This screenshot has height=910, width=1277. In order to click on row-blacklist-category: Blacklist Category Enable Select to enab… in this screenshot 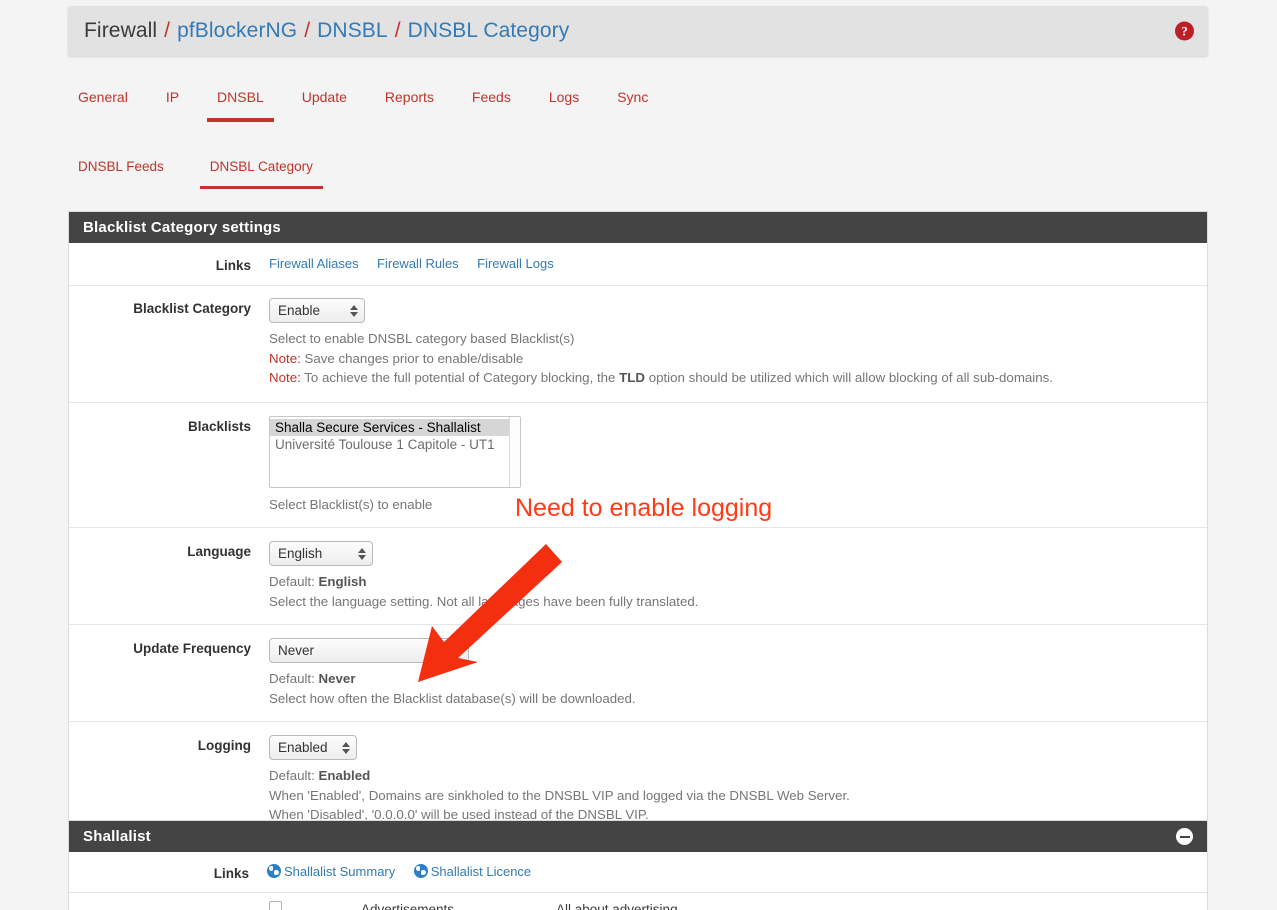, I will do `click(638, 344)`.